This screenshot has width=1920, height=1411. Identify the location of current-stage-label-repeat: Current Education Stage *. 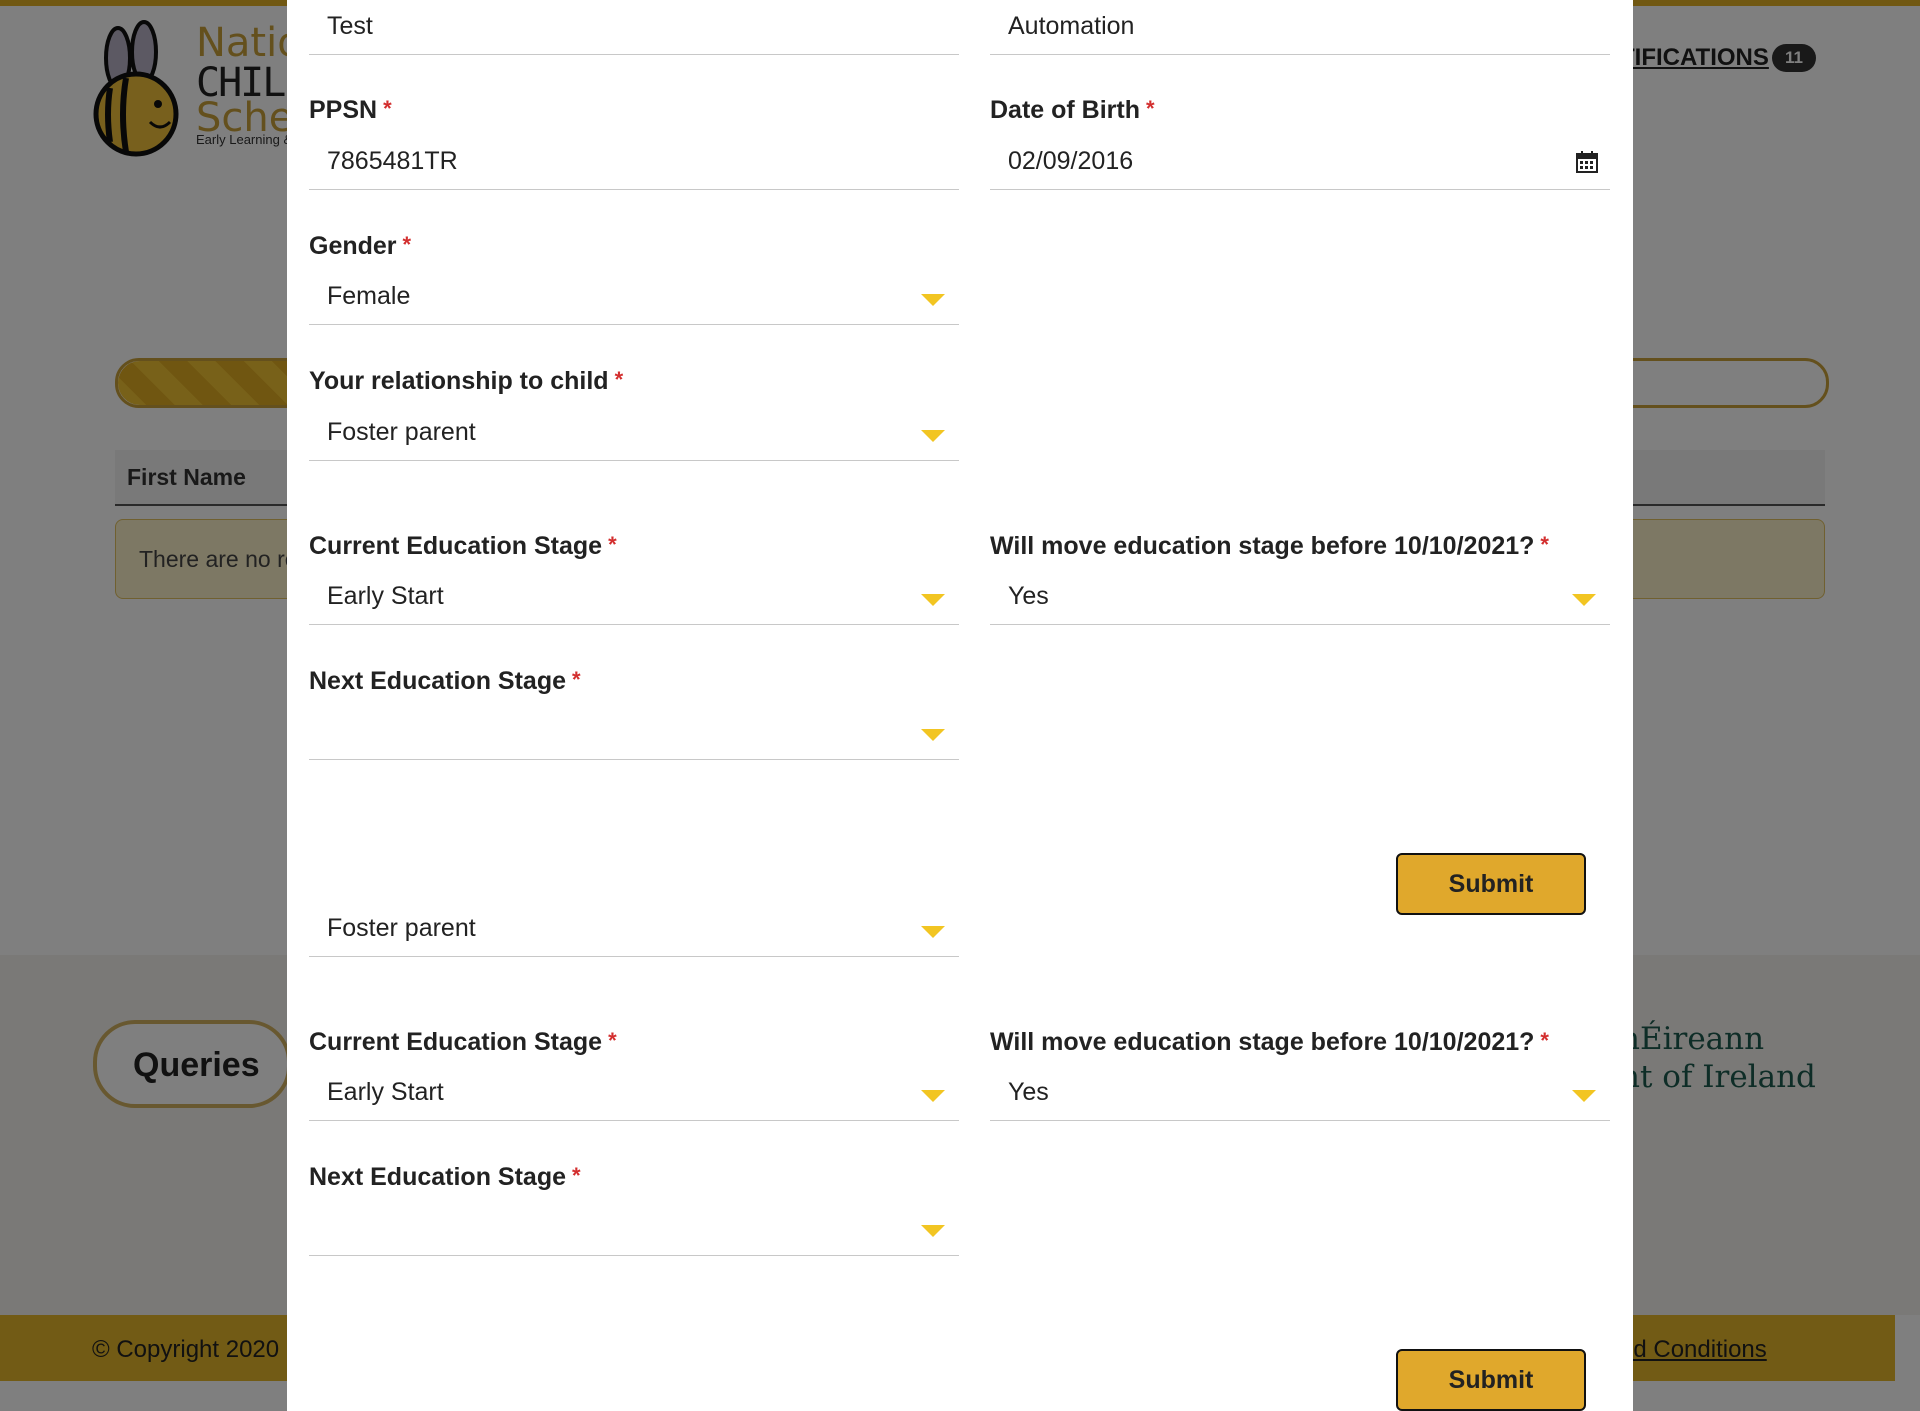
(463, 1042).